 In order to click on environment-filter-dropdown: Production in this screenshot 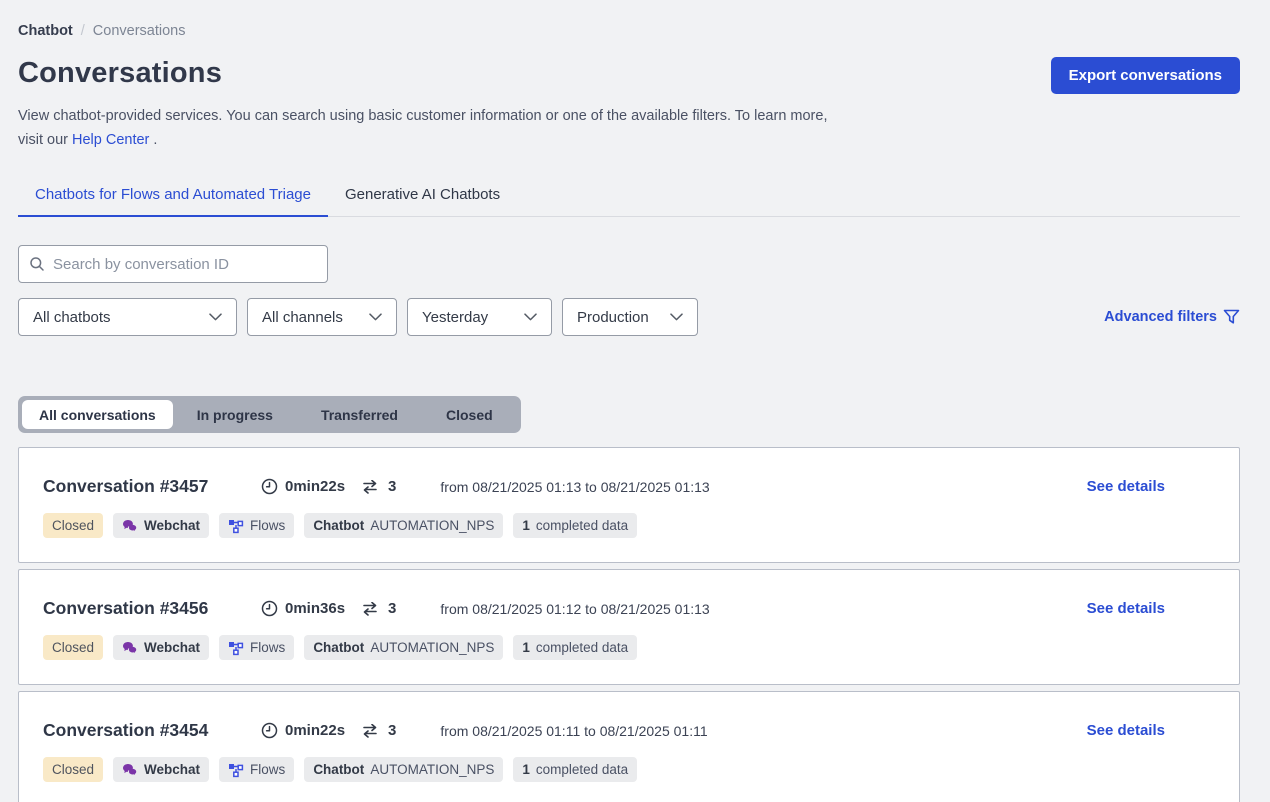, I will do `click(630, 317)`.